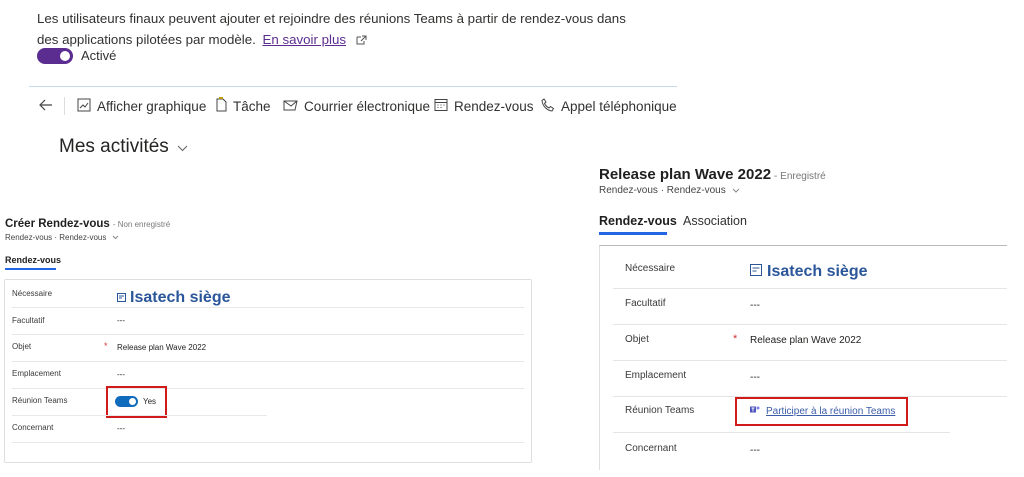 This screenshot has width=1024, height=477. I want to click on appointment-button: Rendez-vous, so click(484, 106).